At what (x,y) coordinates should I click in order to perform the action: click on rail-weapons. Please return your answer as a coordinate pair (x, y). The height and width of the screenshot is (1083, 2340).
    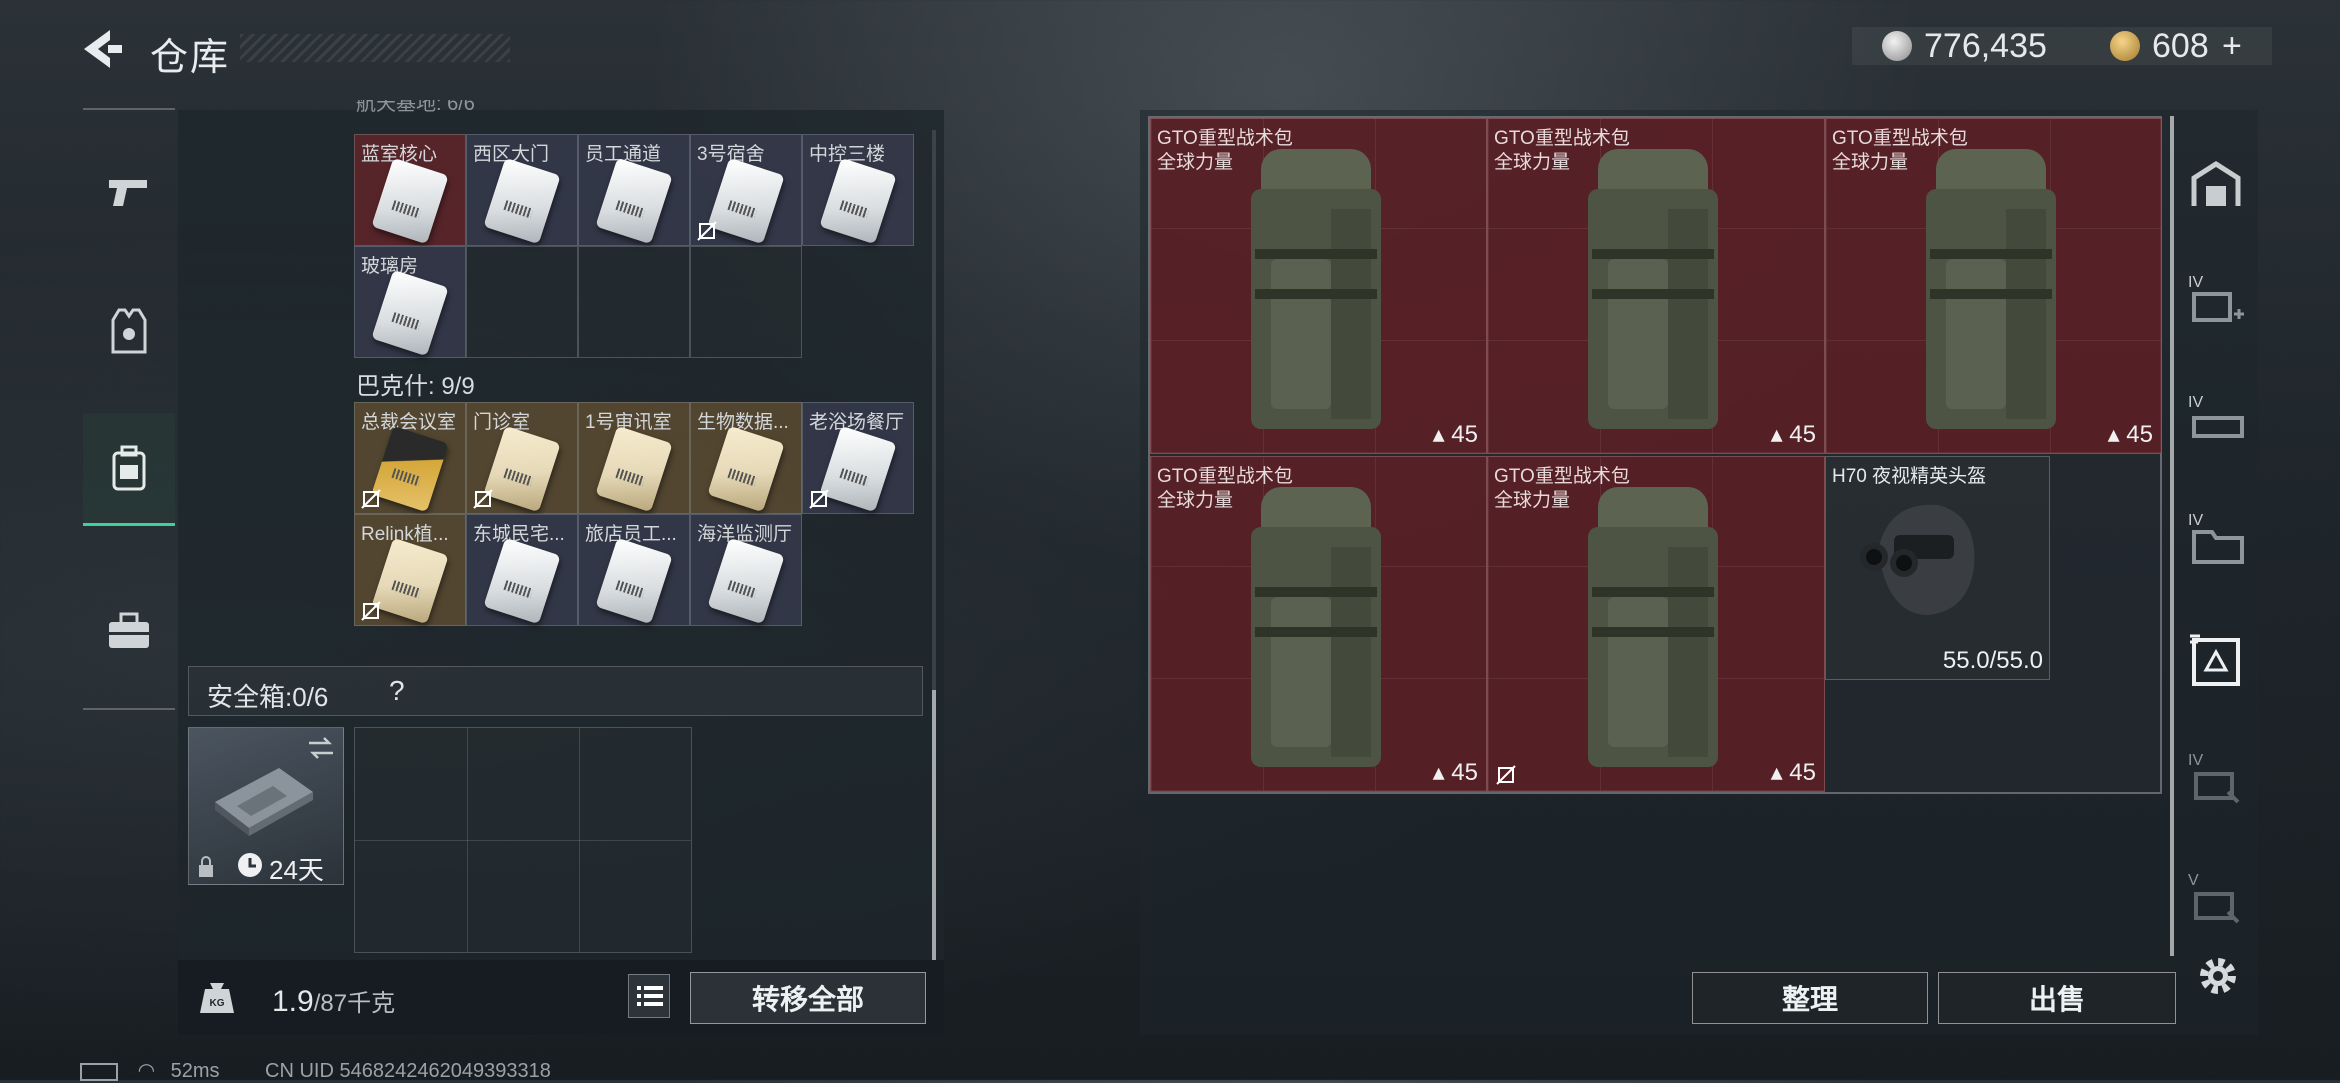
    Looking at the image, I should click on (129, 193).